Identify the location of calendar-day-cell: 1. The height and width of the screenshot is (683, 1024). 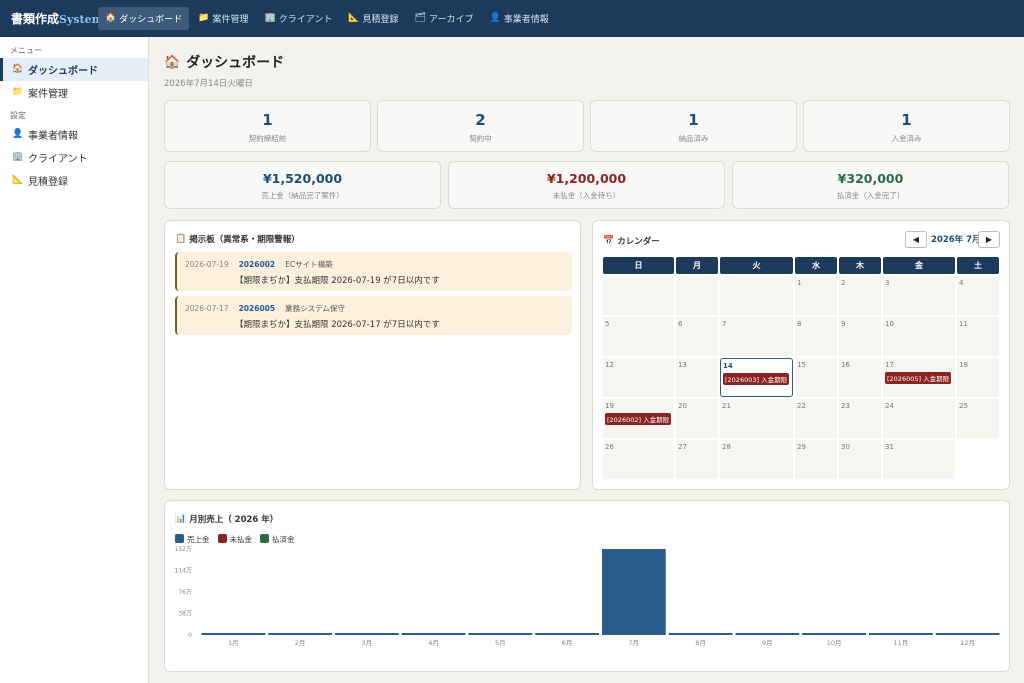
(816, 295).